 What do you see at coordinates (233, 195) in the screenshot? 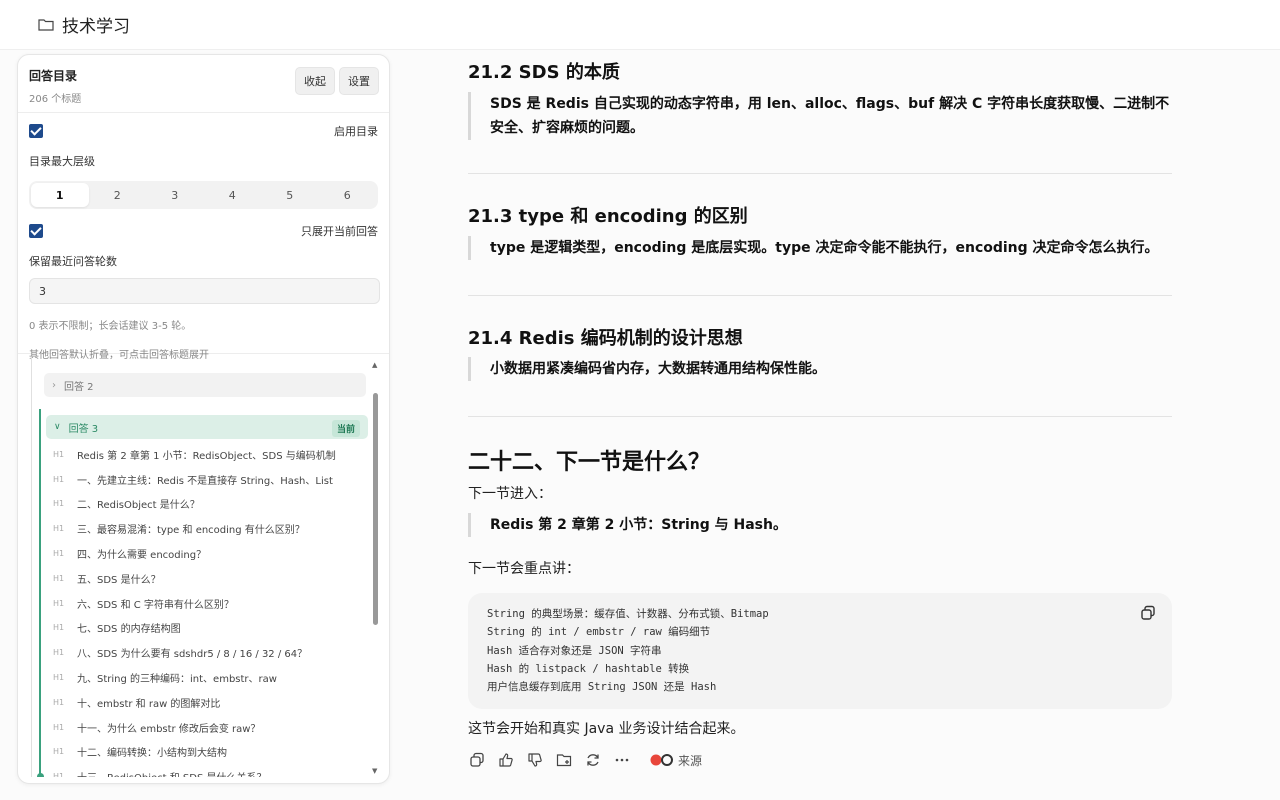
I see `level-option-4: 4` at bounding box center [233, 195].